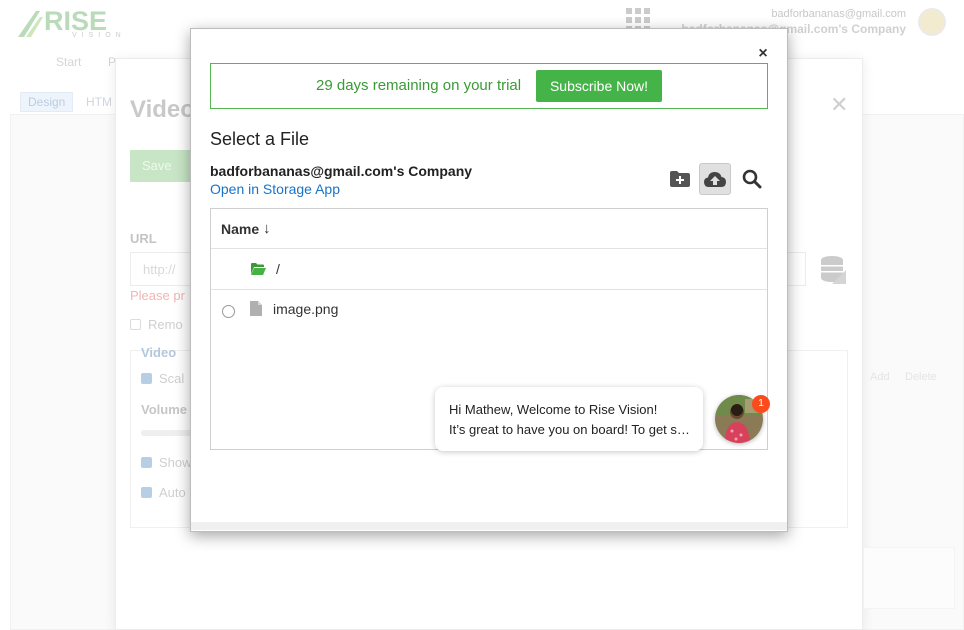 The height and width of the screenshot is (630, 964). What do you see at coordinates (146, 378) in the screenshot?
I see `scale-checkbox` at bounding box center [146, 378].